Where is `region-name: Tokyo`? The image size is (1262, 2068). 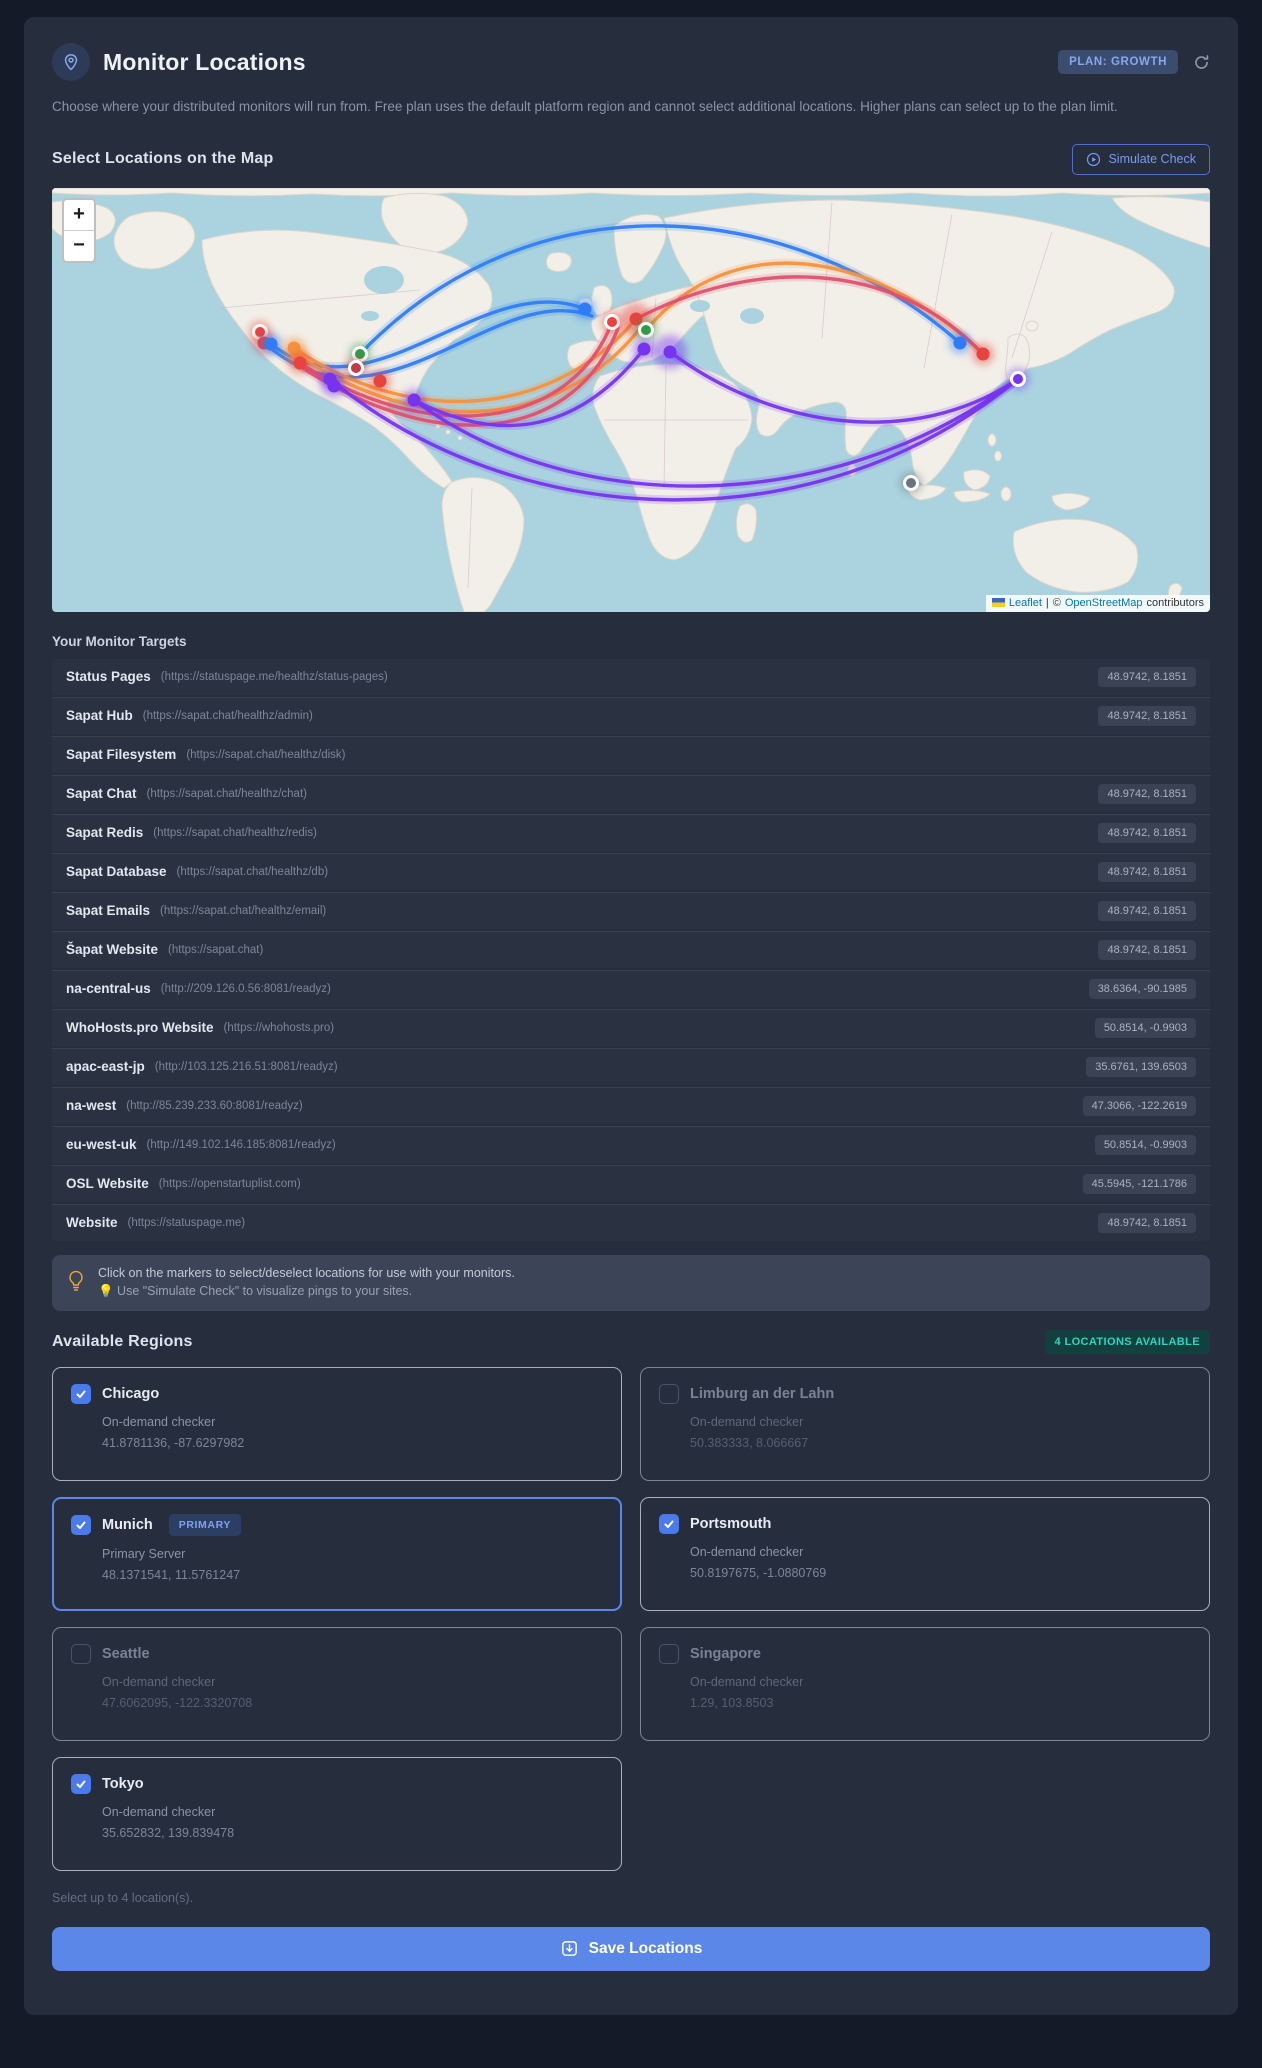
region-name: Tokyo is located at coordinates (123, 1783).